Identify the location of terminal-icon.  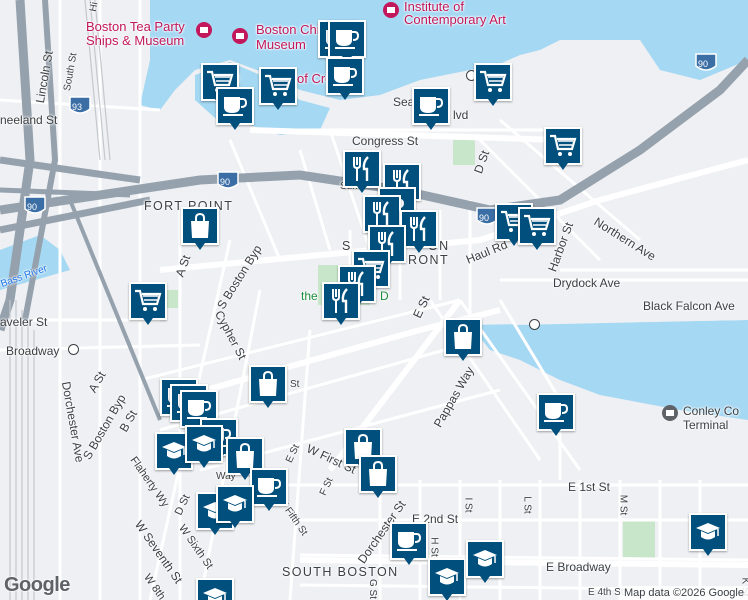
(670, 413).